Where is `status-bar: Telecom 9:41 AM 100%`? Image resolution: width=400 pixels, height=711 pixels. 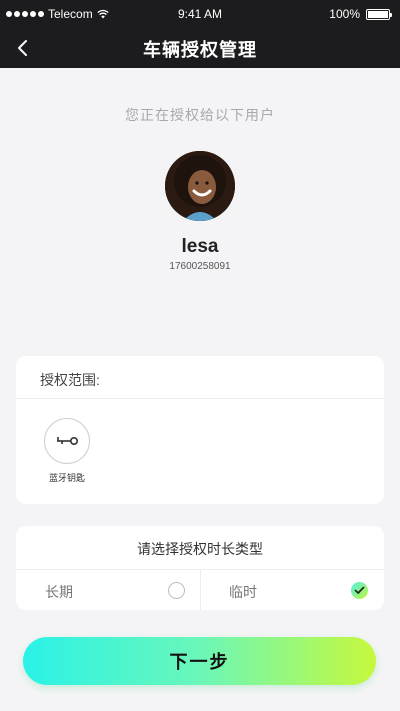 status-bar: Telecom 9:41 AM 100% is located at coordinates (200, 14).